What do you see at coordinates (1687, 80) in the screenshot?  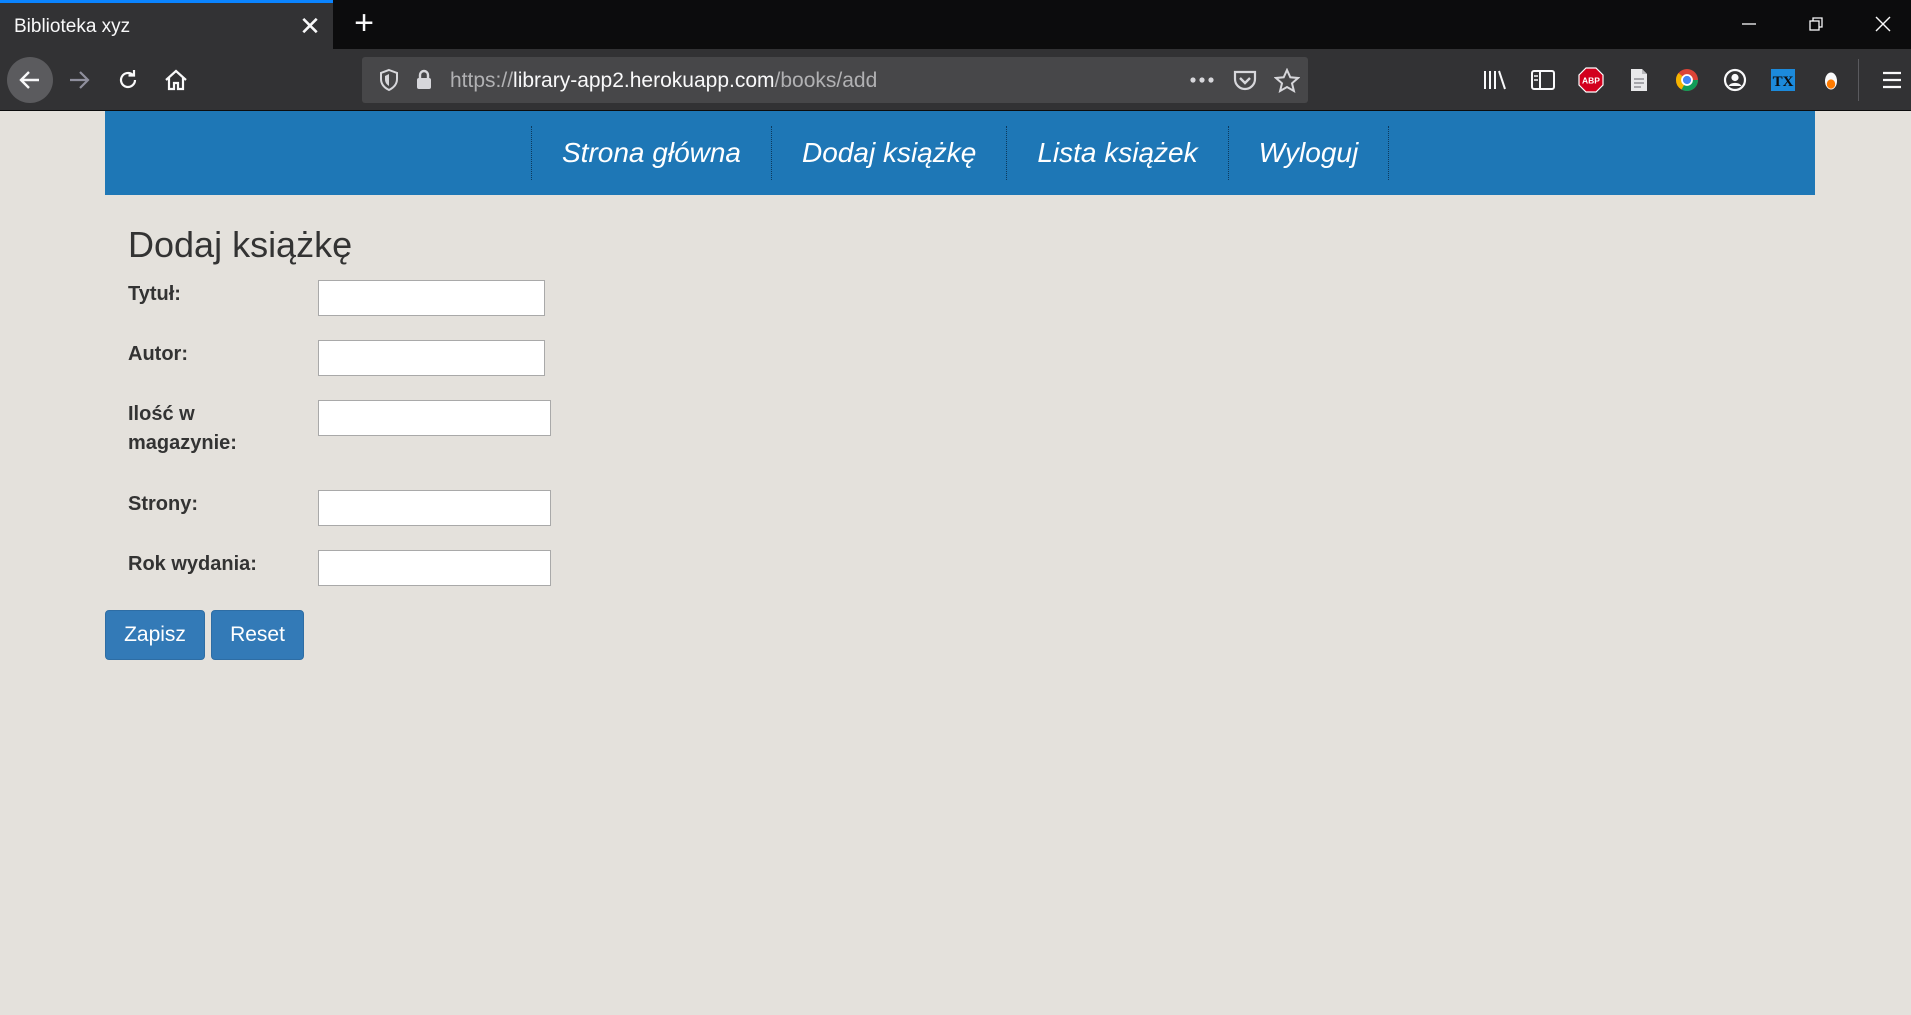 I see `chrome-extension-icon` at bounding box center [1687, 80].